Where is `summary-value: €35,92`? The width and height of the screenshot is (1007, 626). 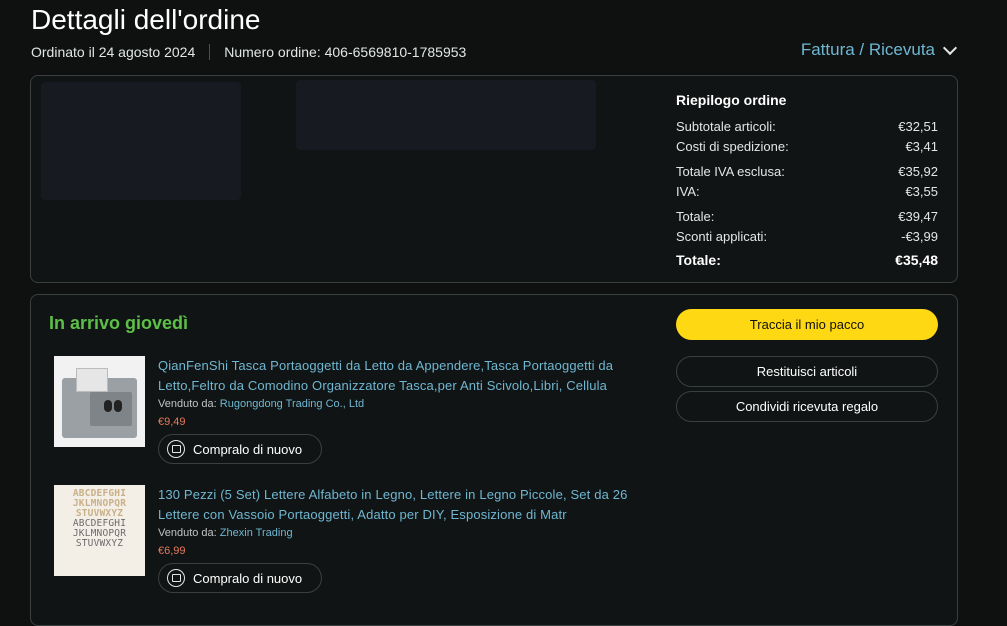
summary-value: €35,92 is located at coordinates (918, 171).